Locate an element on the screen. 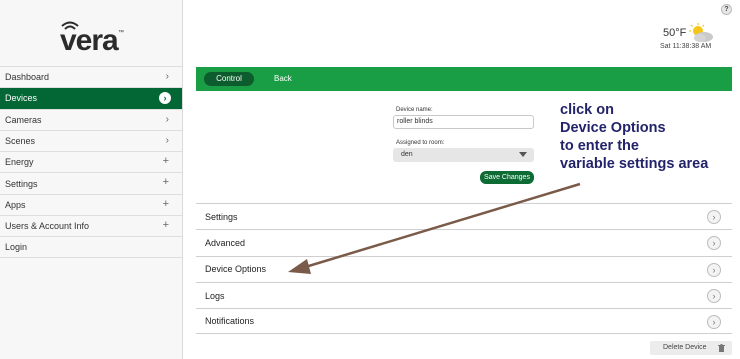  sidebar-item-settings: Settings + is located at coordinates (91, 183).